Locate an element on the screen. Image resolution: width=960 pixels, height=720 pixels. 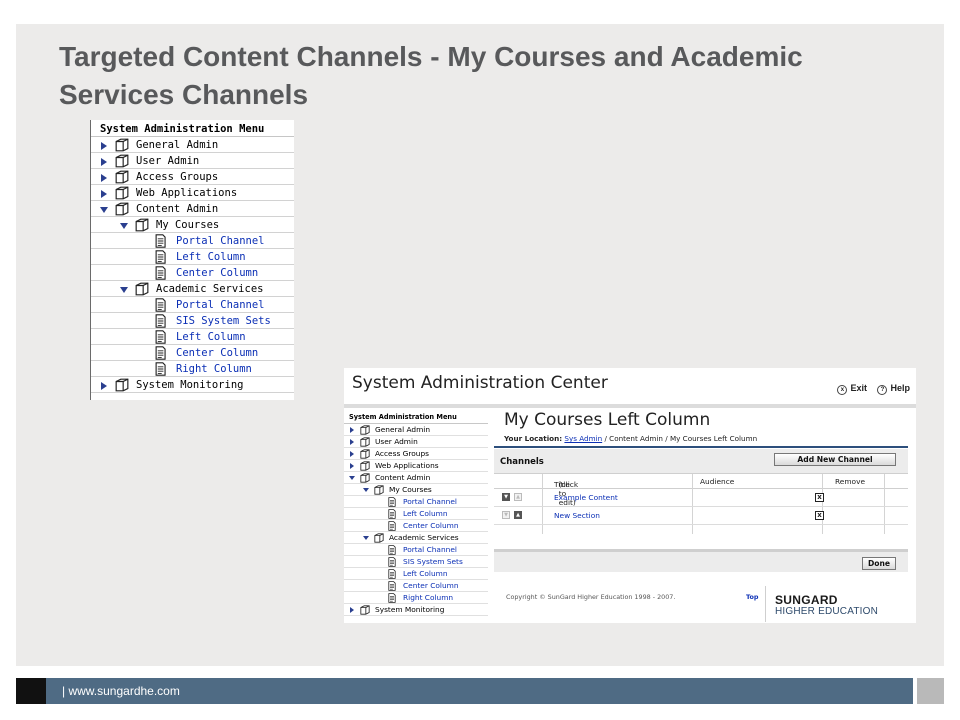
footer-accent-block is located at coordinates (31, 691).